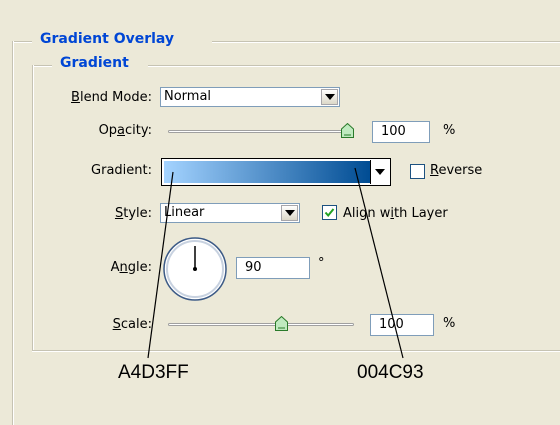  I want to click on blend-mode-select: Normal, so click(250, 97).